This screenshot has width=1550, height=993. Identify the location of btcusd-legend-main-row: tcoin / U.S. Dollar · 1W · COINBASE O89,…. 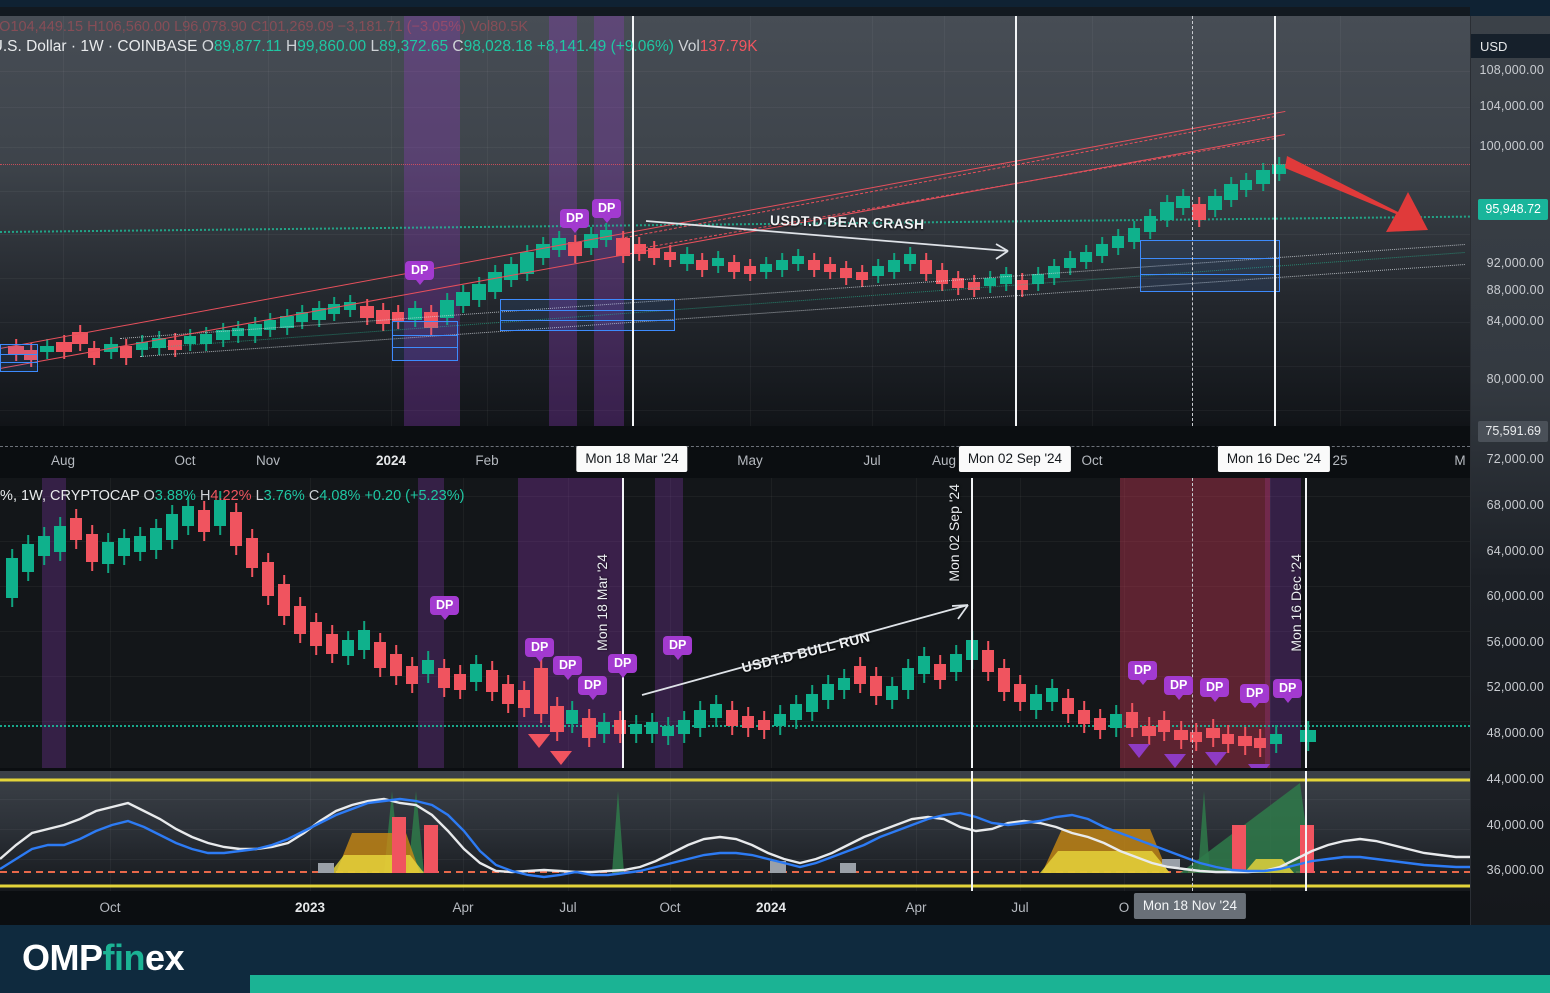
(379, 47).